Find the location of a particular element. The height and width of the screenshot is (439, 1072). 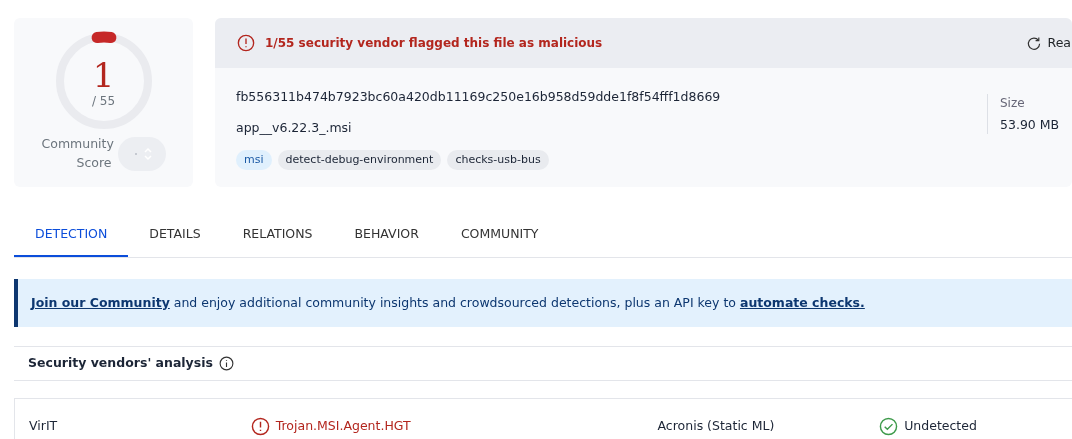

community-link: Join our Community is located at coordinates (100, 302).